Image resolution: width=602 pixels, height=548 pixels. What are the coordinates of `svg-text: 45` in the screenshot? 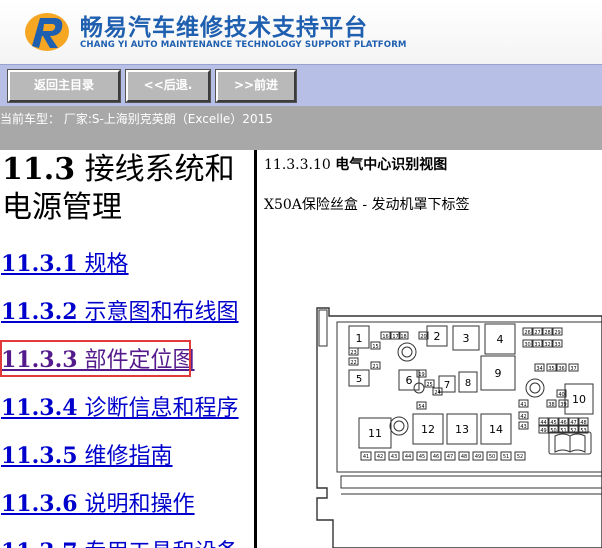 It's located at (422, 457).